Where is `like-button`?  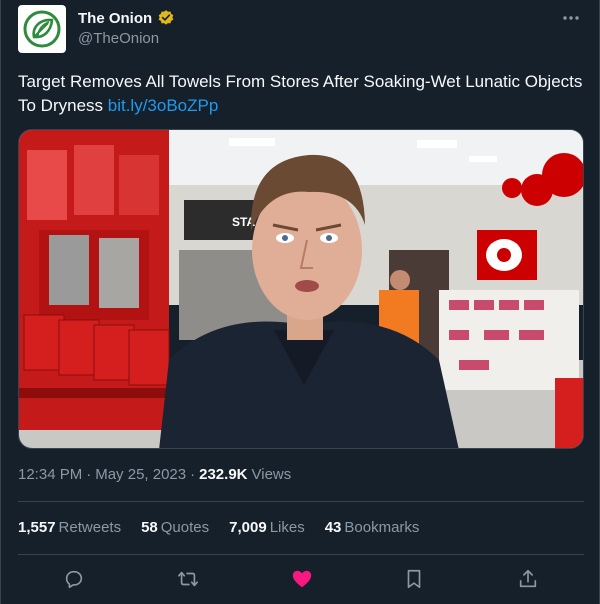
like-button is located at coordinates (302, 579).